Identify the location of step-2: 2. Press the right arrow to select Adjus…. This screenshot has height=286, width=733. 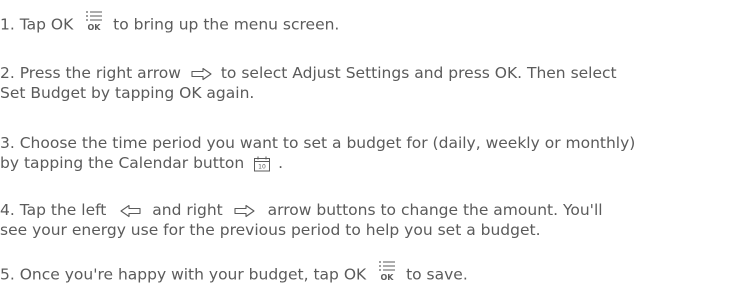
(366, 83).